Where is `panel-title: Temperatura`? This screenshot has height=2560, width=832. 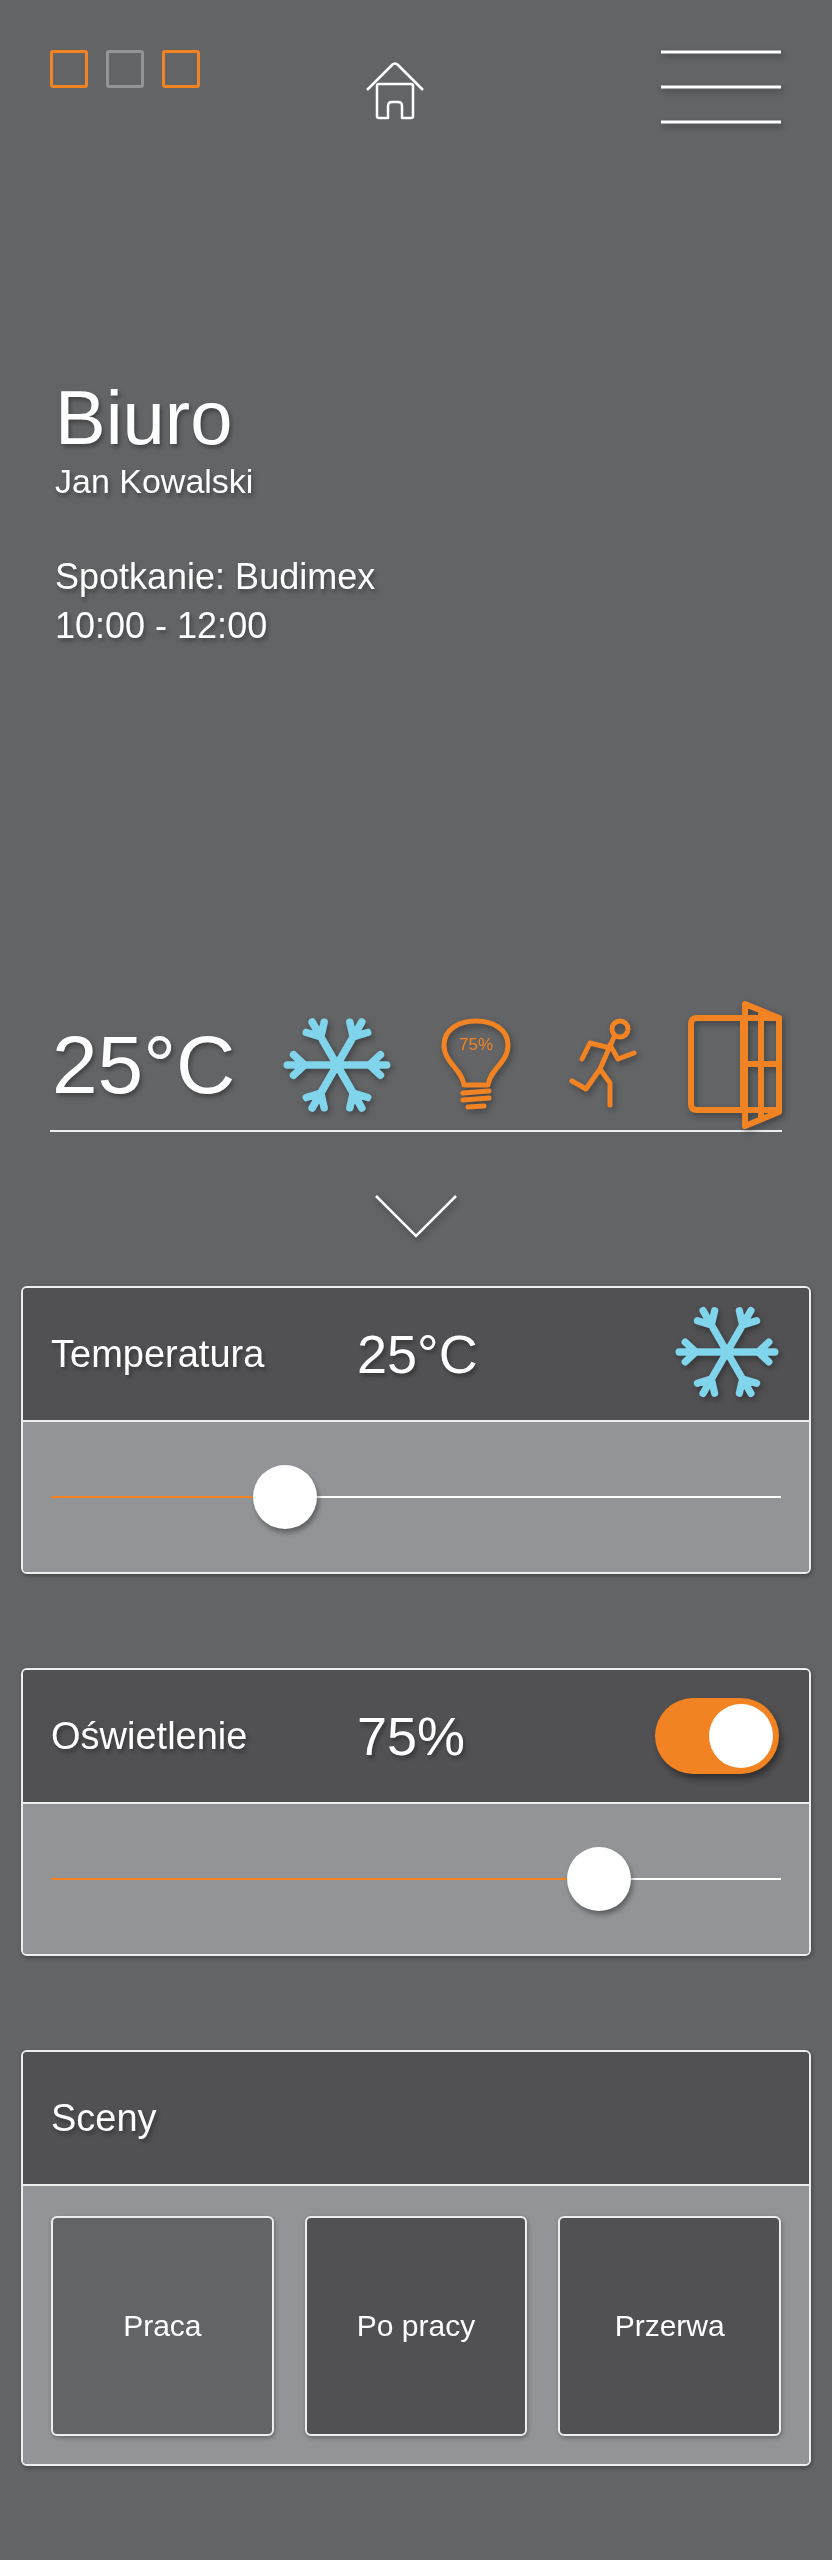 panel-title: Temperatura is located at coordinates (158, 1354).